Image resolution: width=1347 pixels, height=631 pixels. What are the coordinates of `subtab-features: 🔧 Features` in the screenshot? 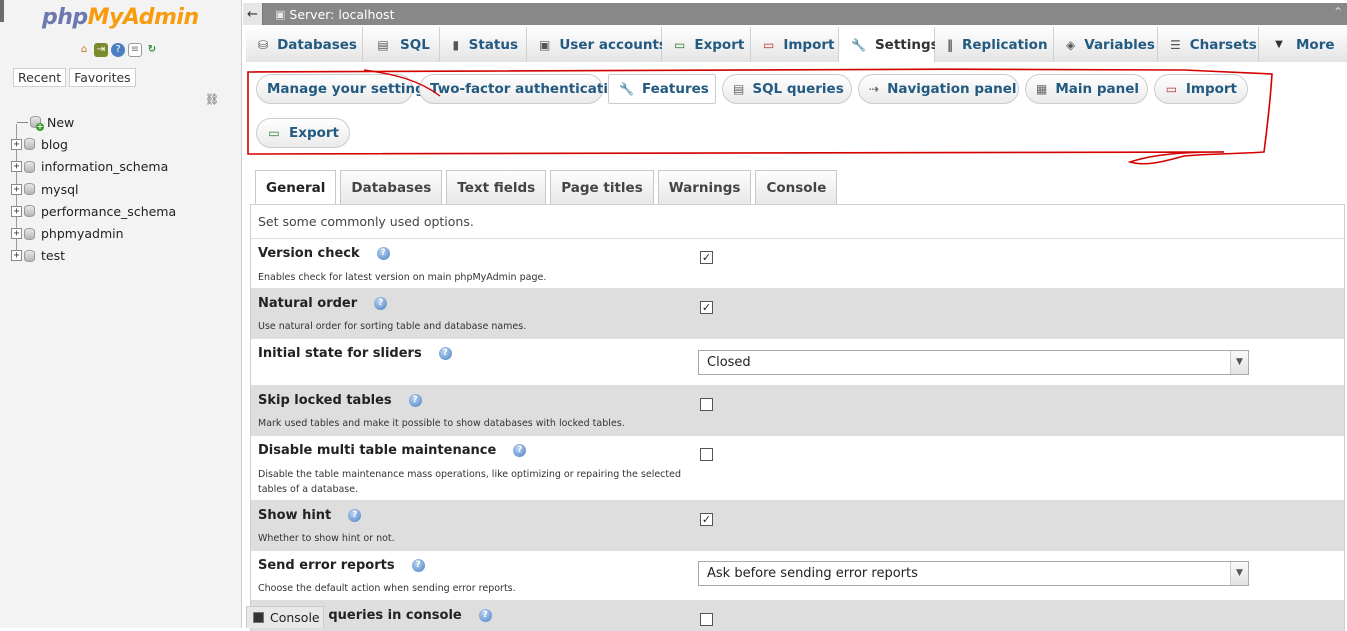 It's located at (662, 89).